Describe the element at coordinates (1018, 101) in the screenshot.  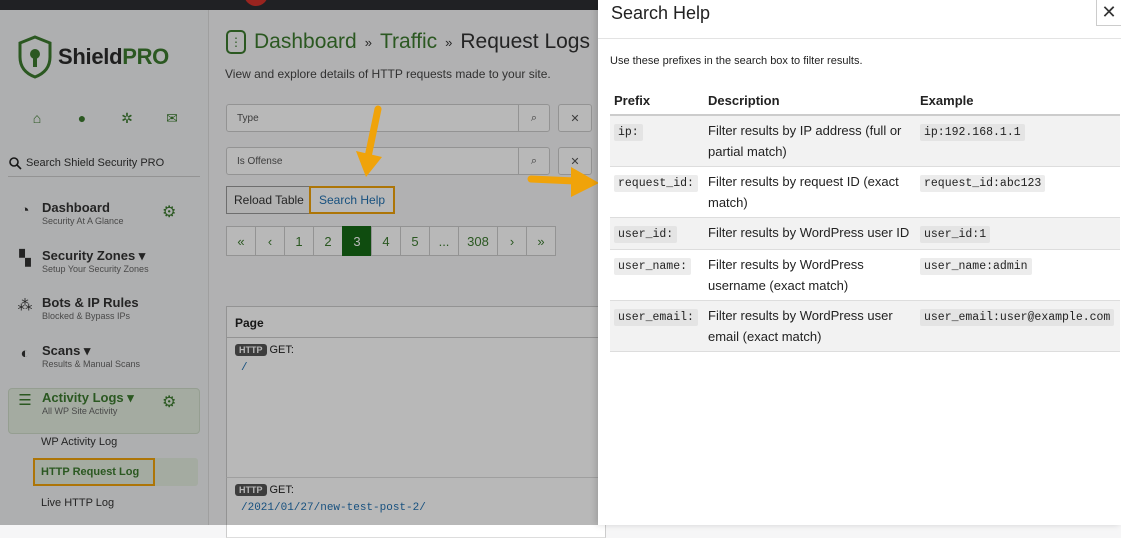
I see `column-header-example: Example` at that location.